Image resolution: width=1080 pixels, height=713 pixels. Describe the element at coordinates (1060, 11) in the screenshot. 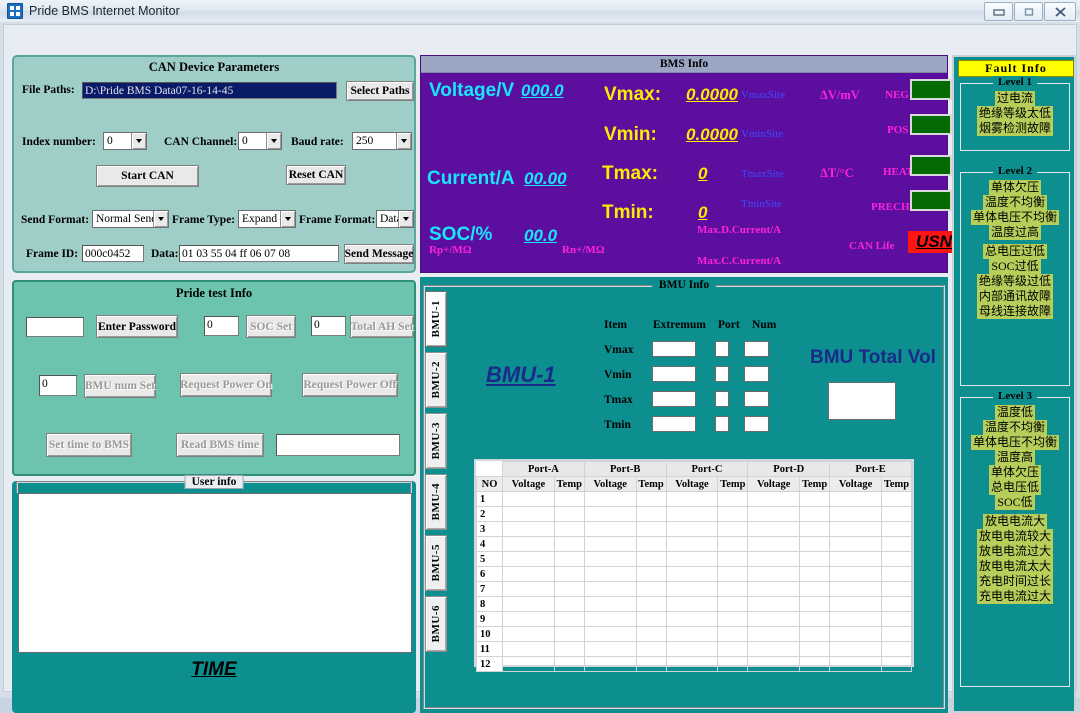

I see `close-button` at that location.